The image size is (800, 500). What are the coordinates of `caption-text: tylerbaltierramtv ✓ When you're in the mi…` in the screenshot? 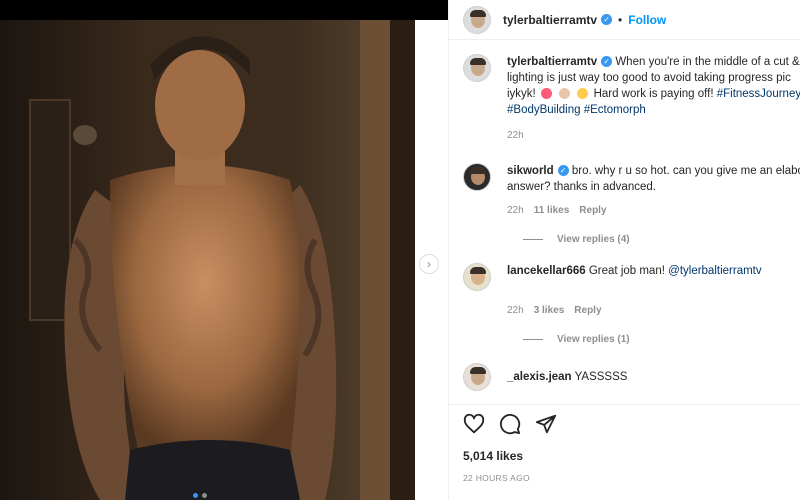 It's located at (653, 86).